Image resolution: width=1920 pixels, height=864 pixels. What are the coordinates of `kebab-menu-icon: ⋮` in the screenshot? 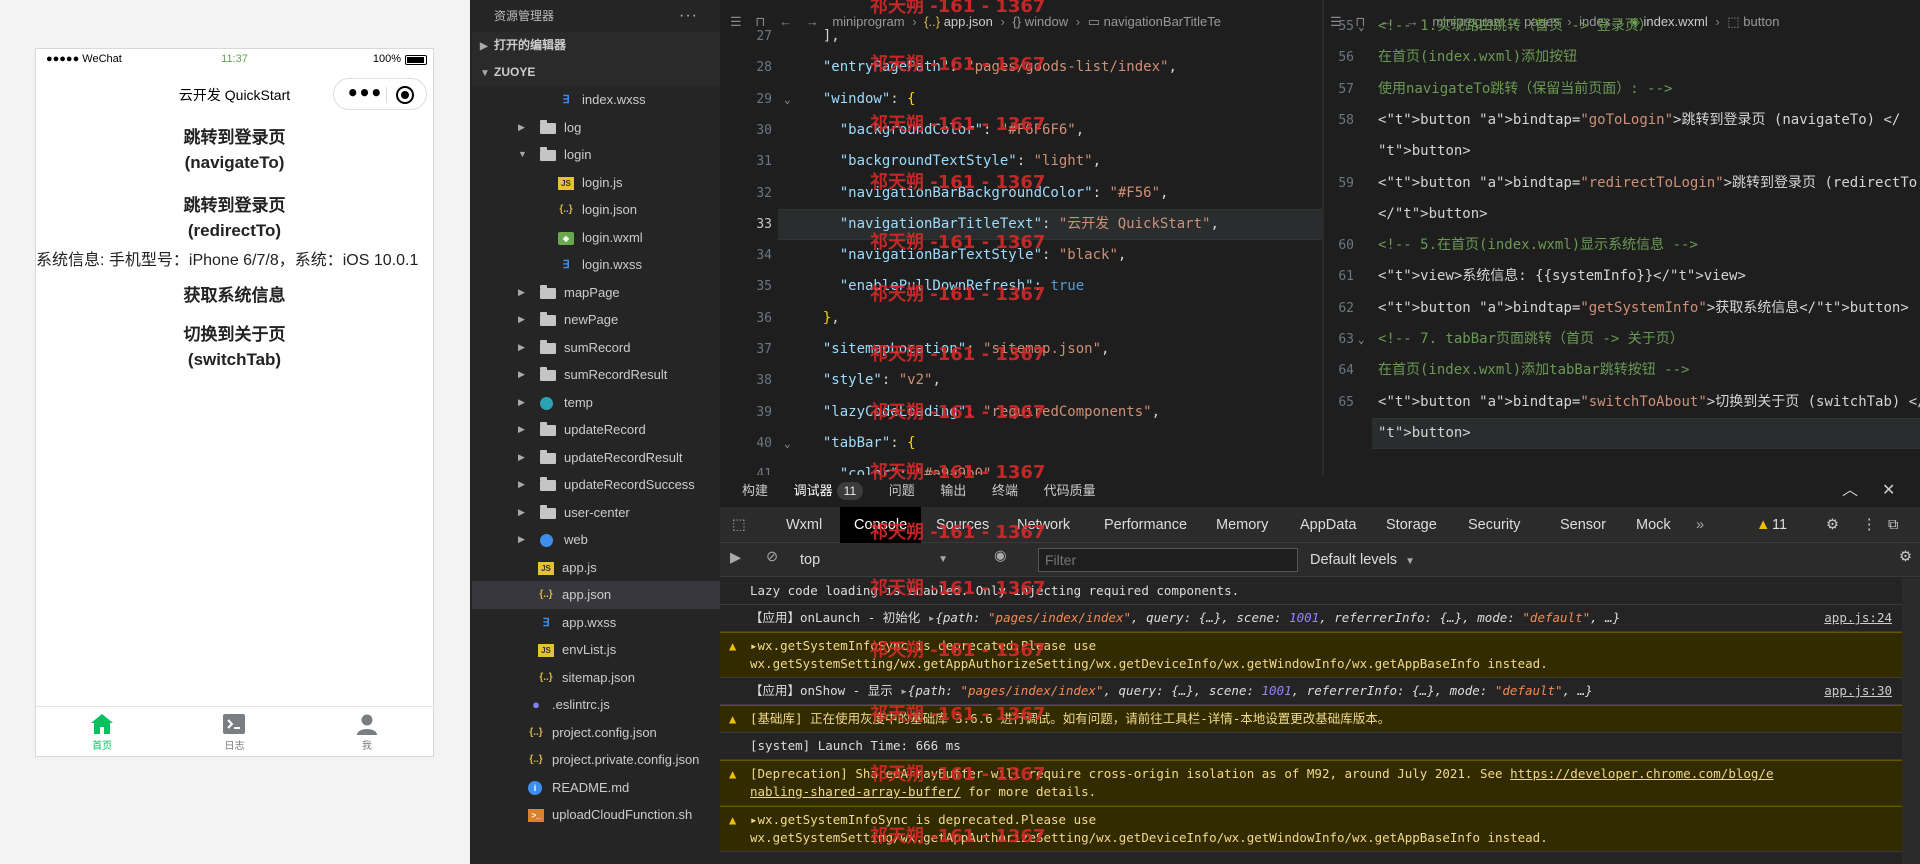 It's located at (1869, 525).